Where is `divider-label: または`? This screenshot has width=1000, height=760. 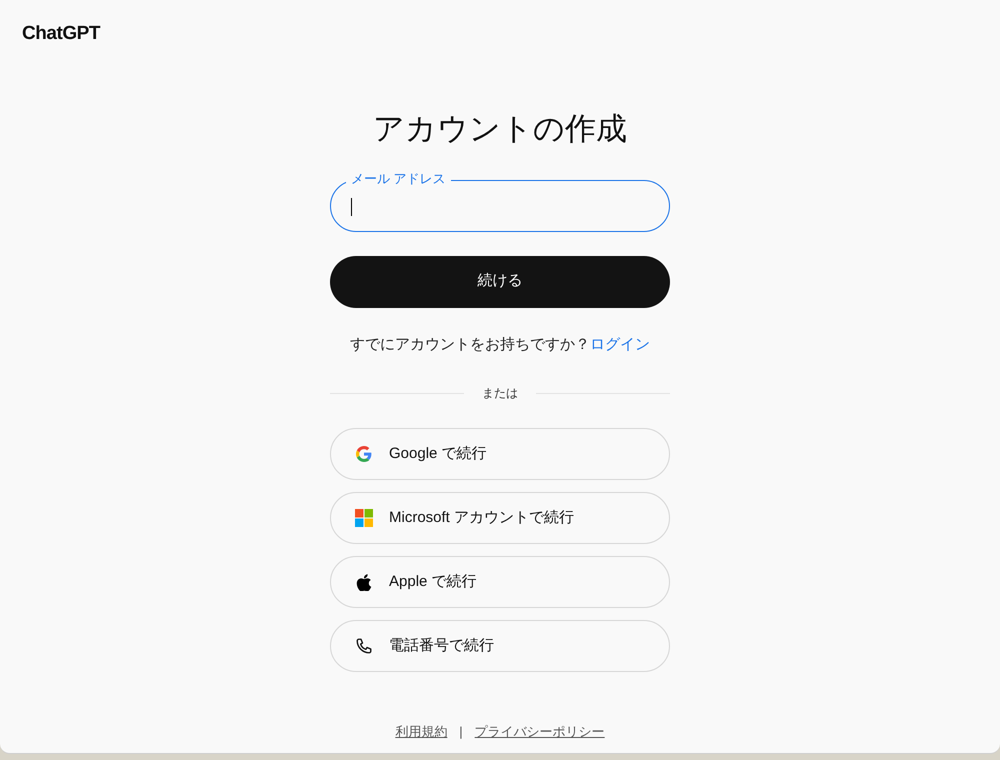
divider-label: または is located at coordinates (500, 393).